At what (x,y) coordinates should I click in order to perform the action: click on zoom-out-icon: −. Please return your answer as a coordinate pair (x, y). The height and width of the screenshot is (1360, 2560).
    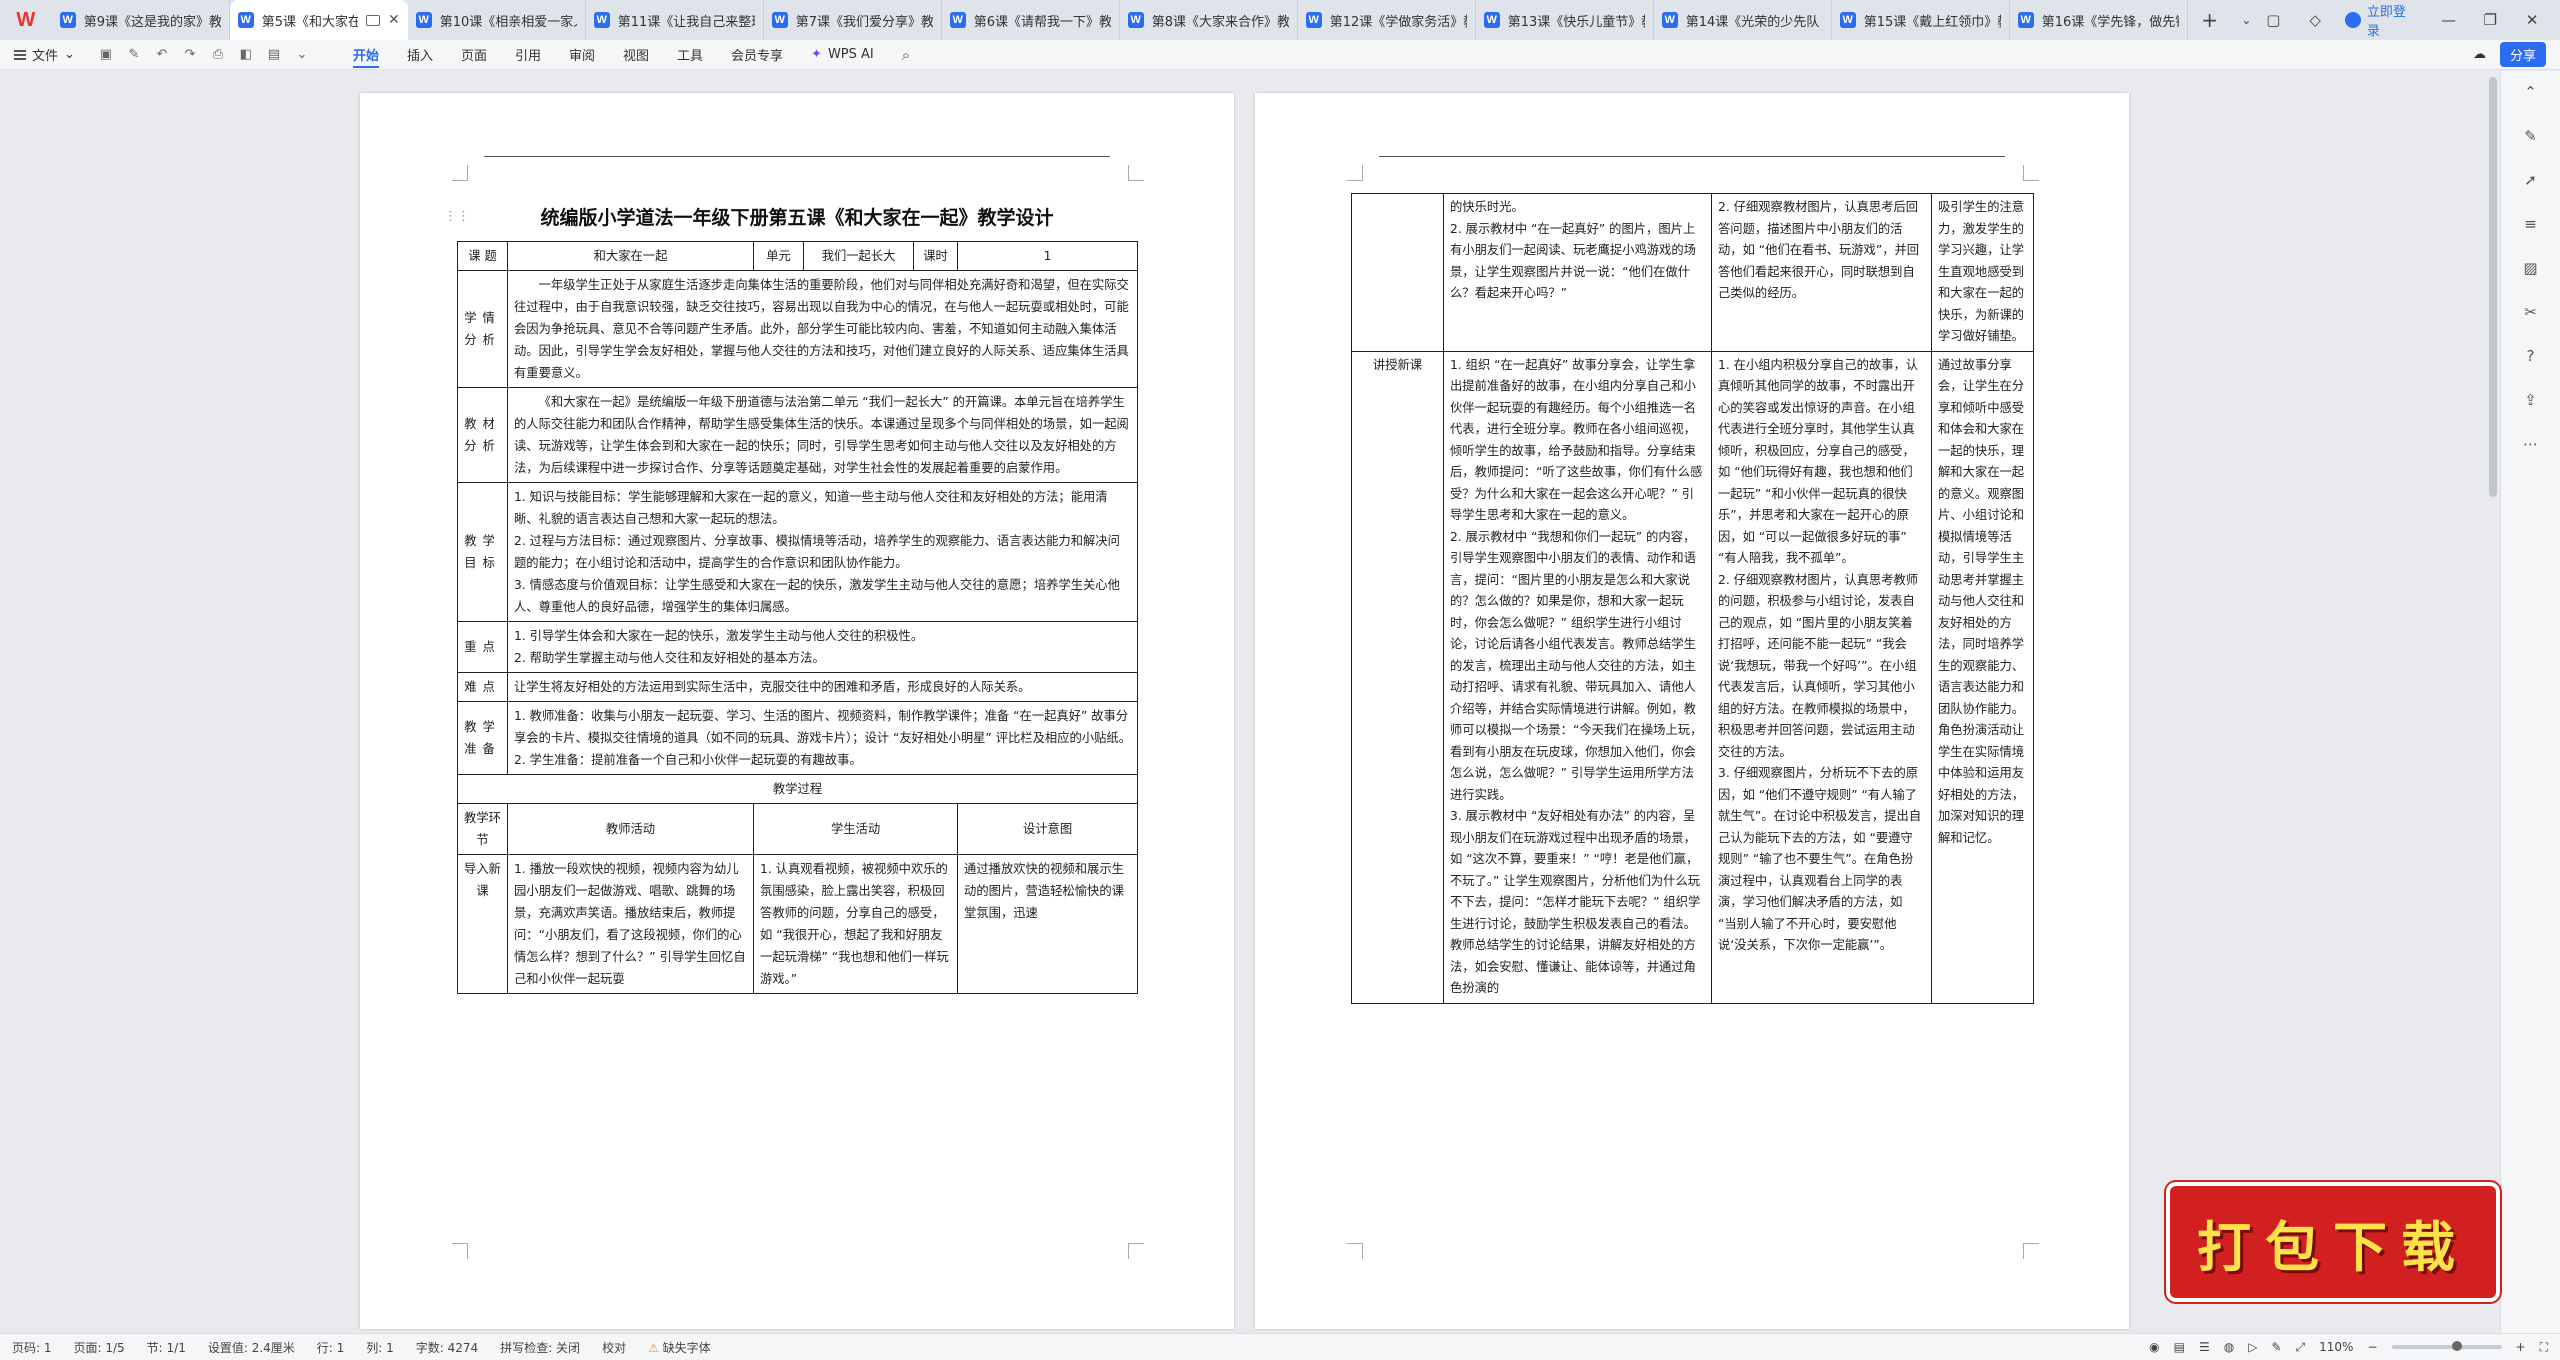
    Looking at the image, I should click on (2372, 1347).